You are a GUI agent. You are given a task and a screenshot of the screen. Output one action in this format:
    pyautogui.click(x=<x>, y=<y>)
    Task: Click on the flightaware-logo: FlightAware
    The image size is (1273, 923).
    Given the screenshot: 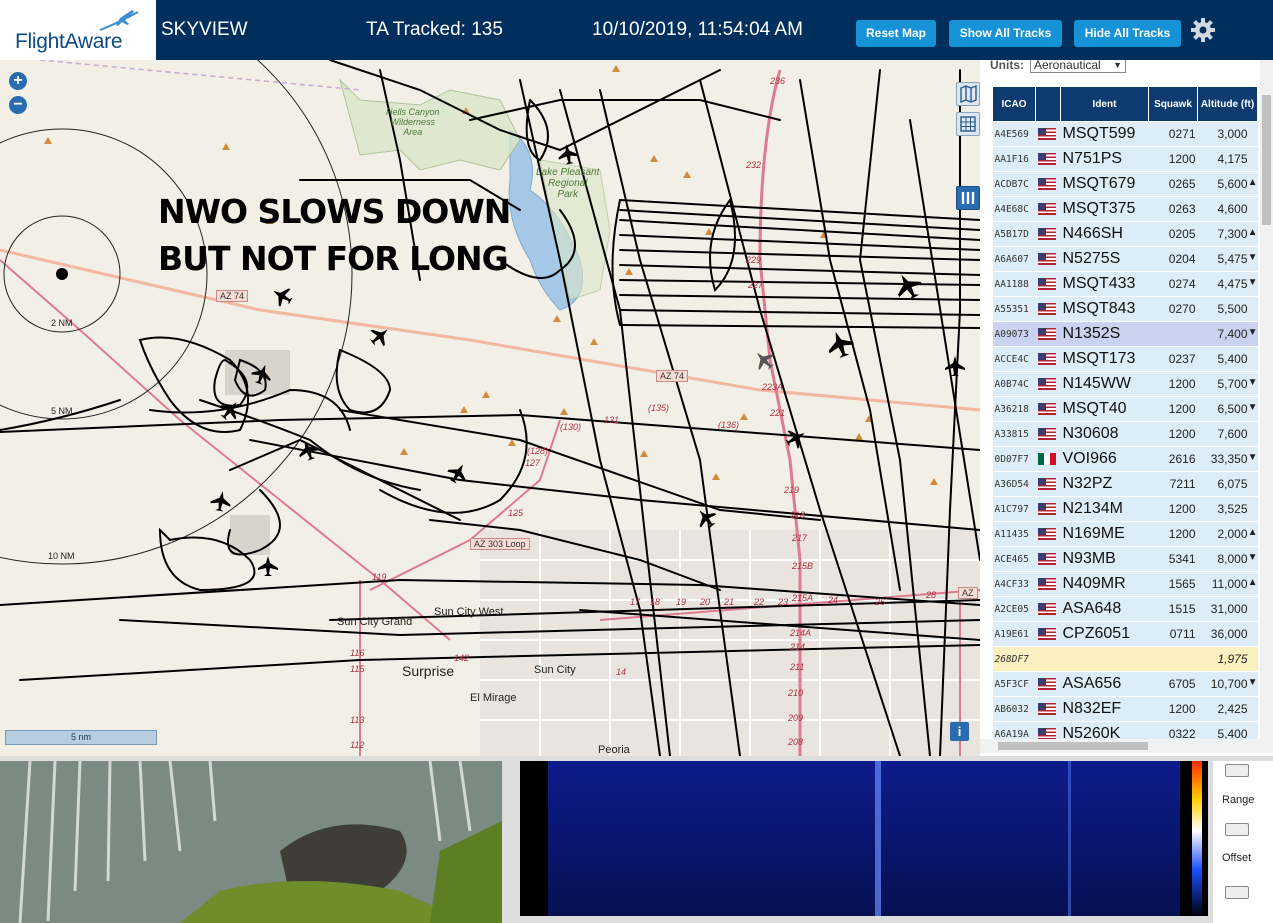 What is the action you would take?
    pyautogui.click(x=78, y=30)
    